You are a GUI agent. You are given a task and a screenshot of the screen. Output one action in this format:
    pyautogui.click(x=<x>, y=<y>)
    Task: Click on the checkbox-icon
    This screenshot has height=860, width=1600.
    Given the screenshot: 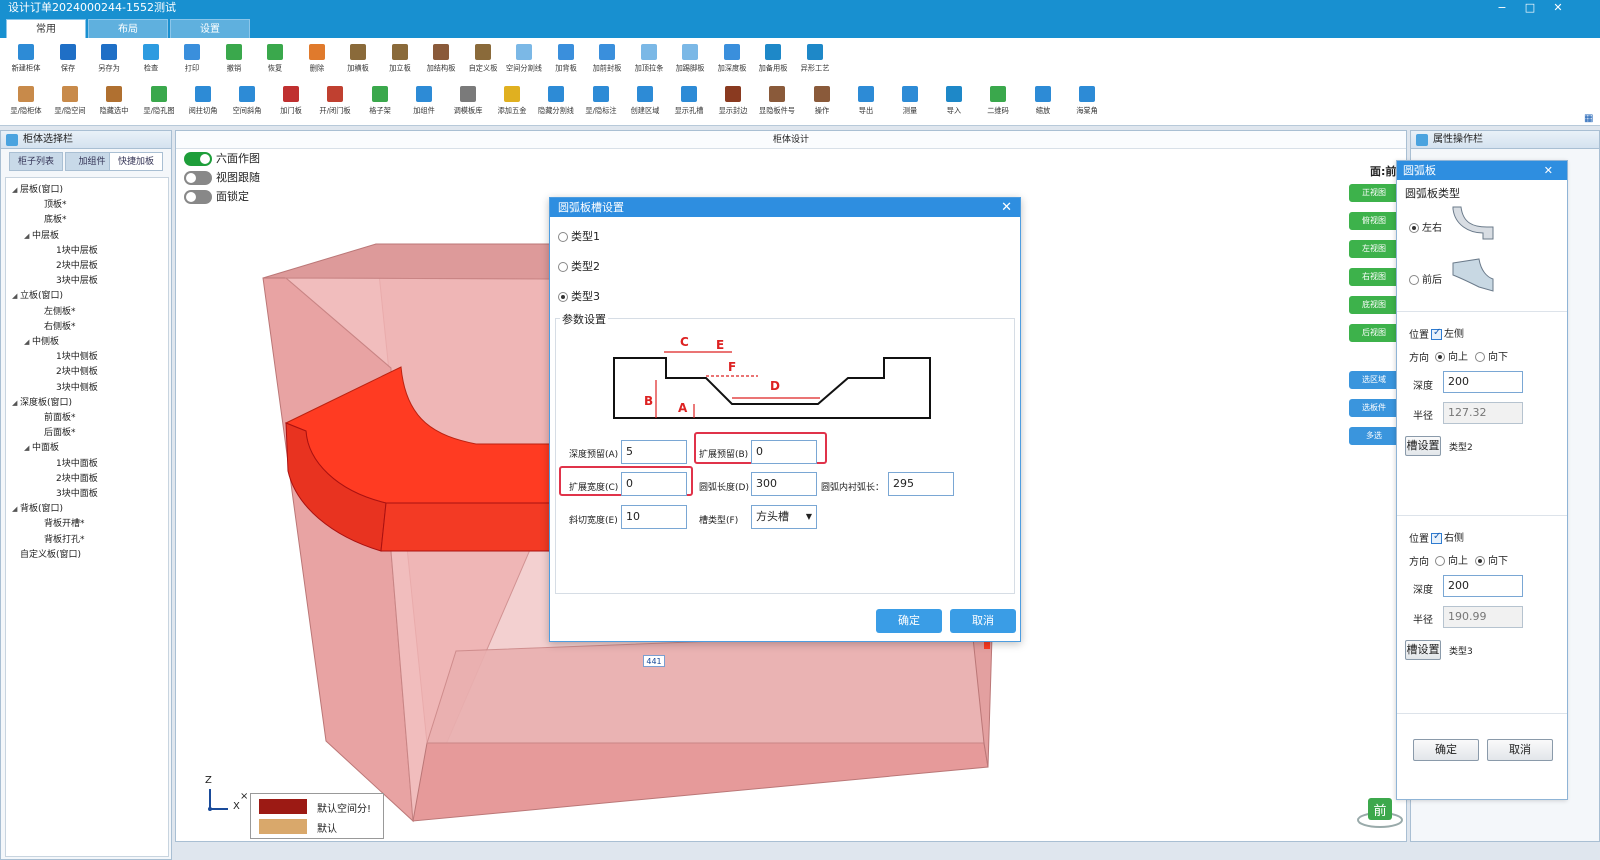 What is the action you would take?
    pyautogui.click(x=1436, y=537)
    